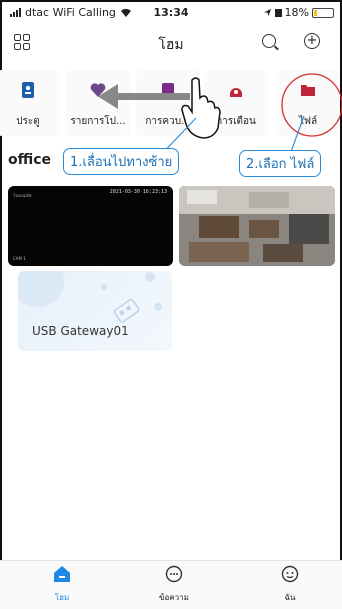 The width and height of the screenshot is (342, 609). What do you see at coordinates (90, 226) in the screenshot?
I see `camera-tile-1: โรงแรมร์ท 2021-03-30 16:23:13 CAM 1` at bounding box center [90, 226].